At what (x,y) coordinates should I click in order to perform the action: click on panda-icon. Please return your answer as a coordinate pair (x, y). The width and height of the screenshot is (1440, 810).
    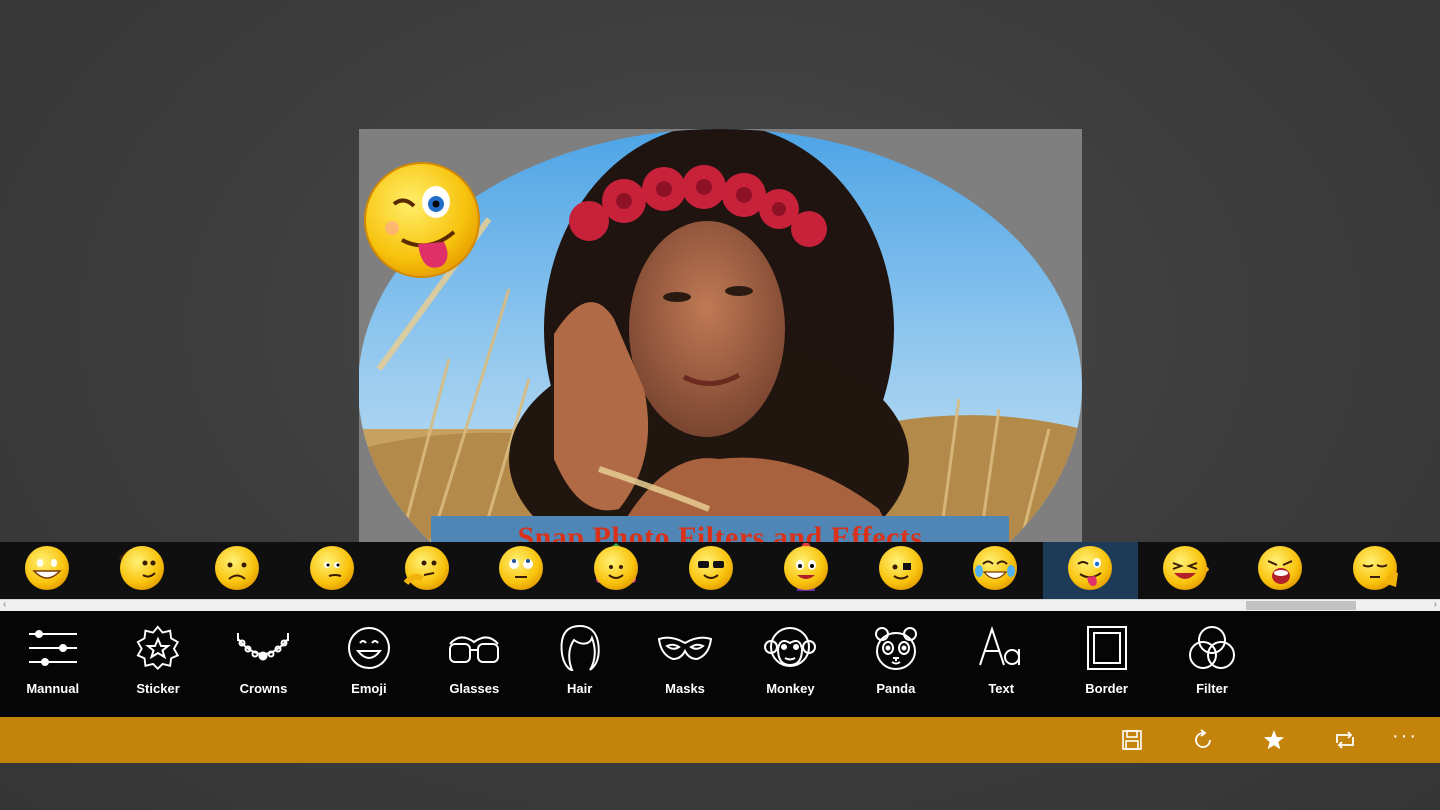
    Looking at the image, I should click on (896, 648).